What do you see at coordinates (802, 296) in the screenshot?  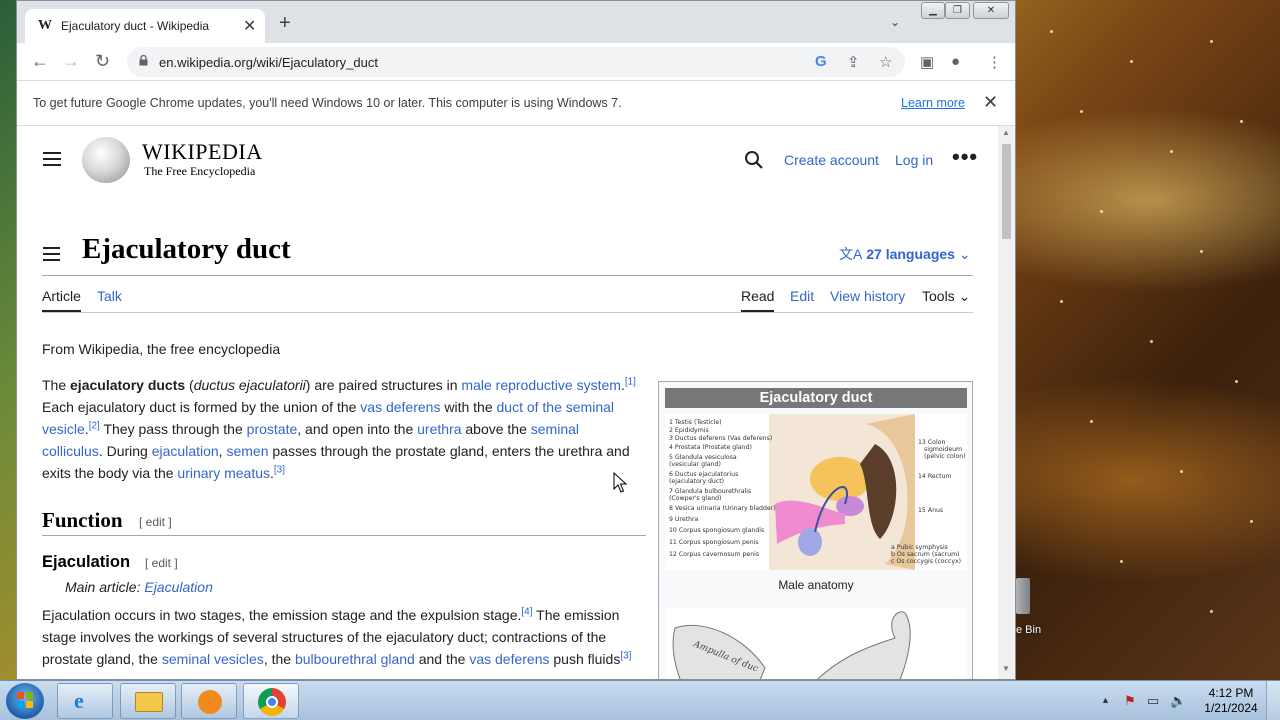 I see `tab-edit: Edit` at bounding box center [802, 296].